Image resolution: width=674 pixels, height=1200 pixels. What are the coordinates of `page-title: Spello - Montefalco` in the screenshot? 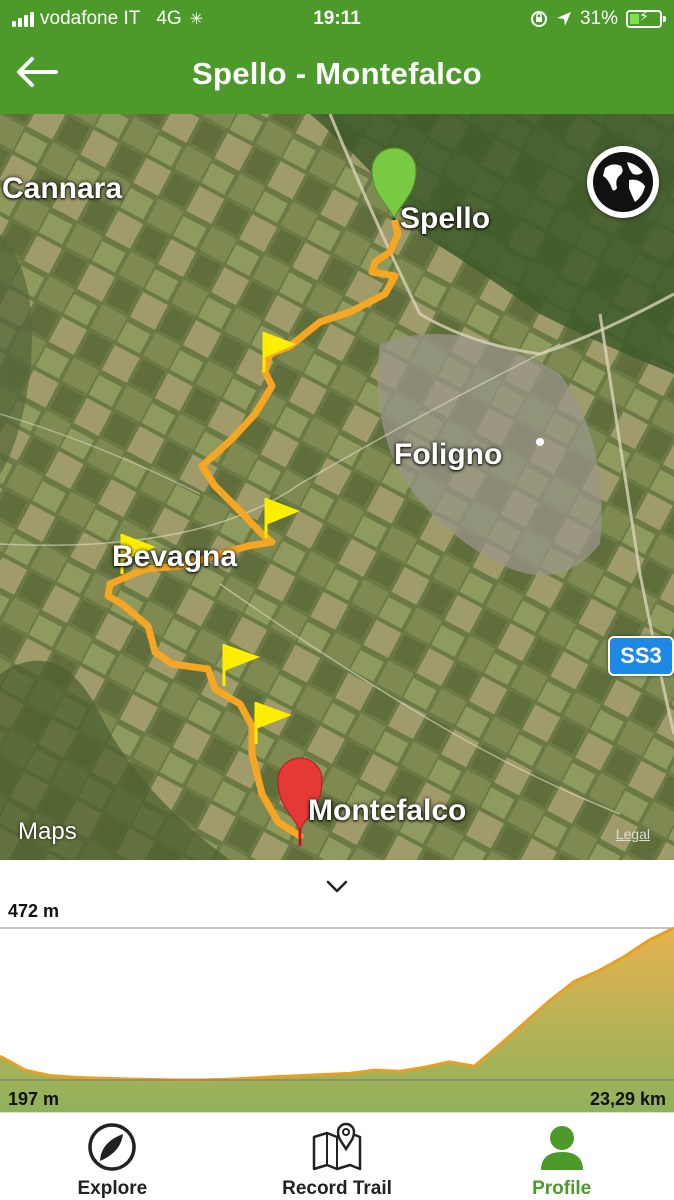 It's located at (337, 73).